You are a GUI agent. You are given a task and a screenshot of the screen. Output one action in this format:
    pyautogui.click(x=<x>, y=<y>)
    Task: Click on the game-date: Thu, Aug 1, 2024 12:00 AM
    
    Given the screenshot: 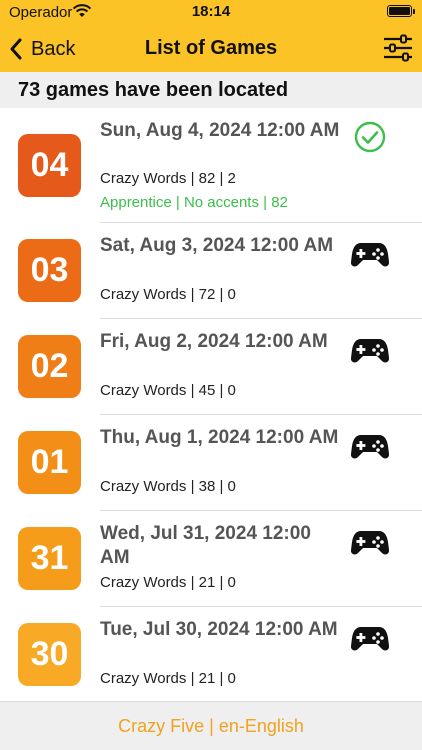 What is the action you would take?
    pyautogui.click(x=219, y=437)
    